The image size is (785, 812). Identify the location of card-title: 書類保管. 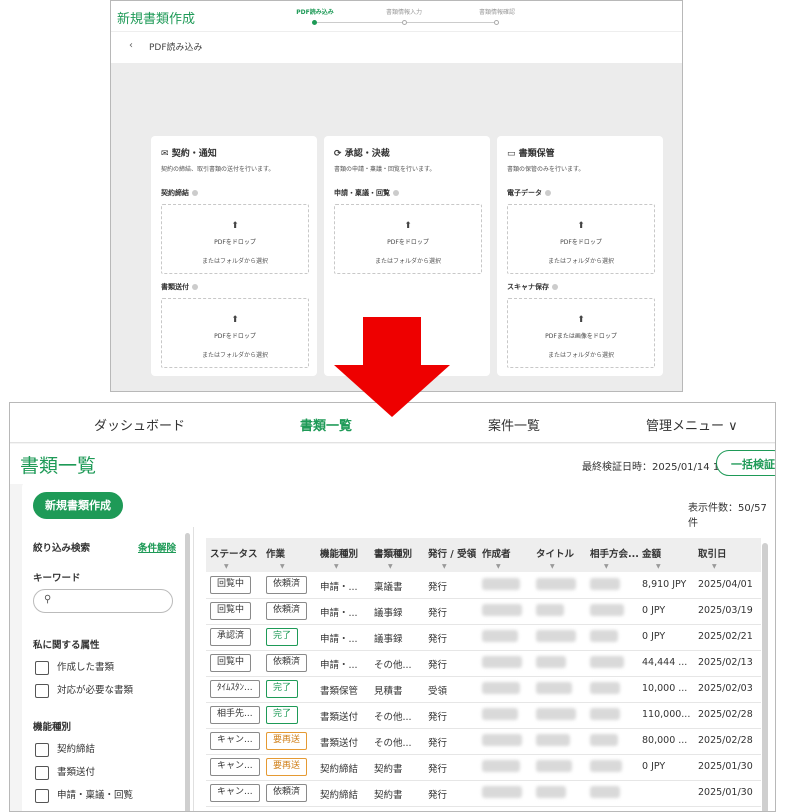
(536, 154).